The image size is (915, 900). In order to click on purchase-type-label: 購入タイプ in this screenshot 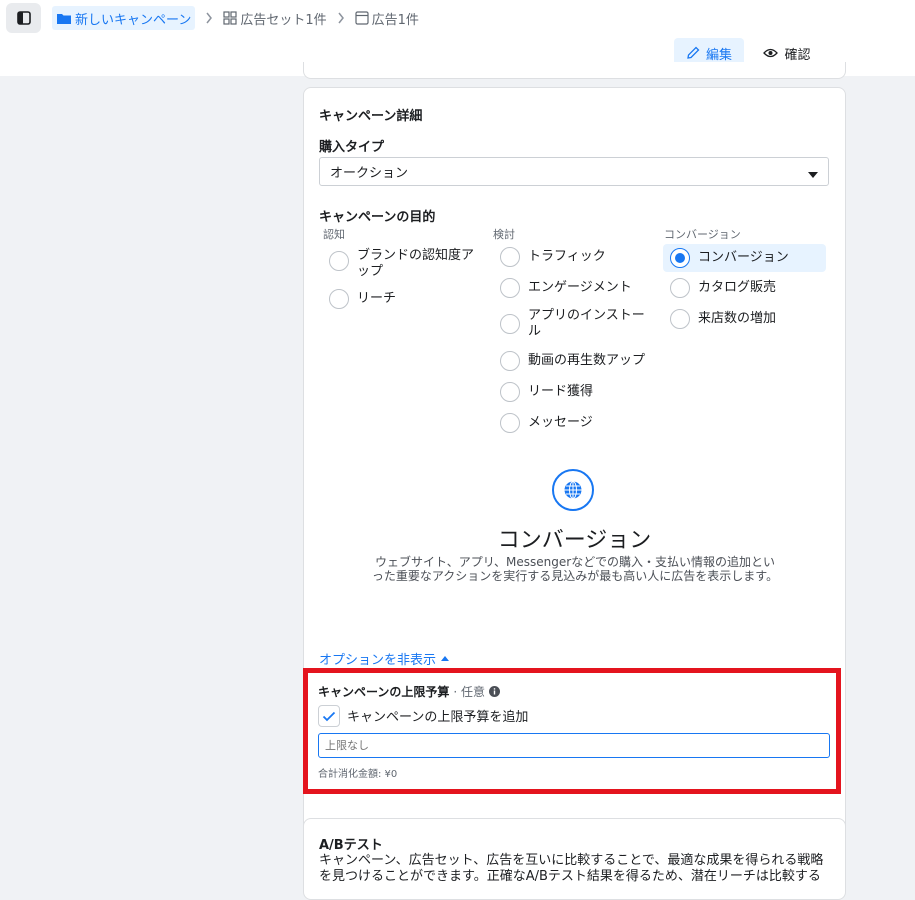, I will do `click(352, 147)`.